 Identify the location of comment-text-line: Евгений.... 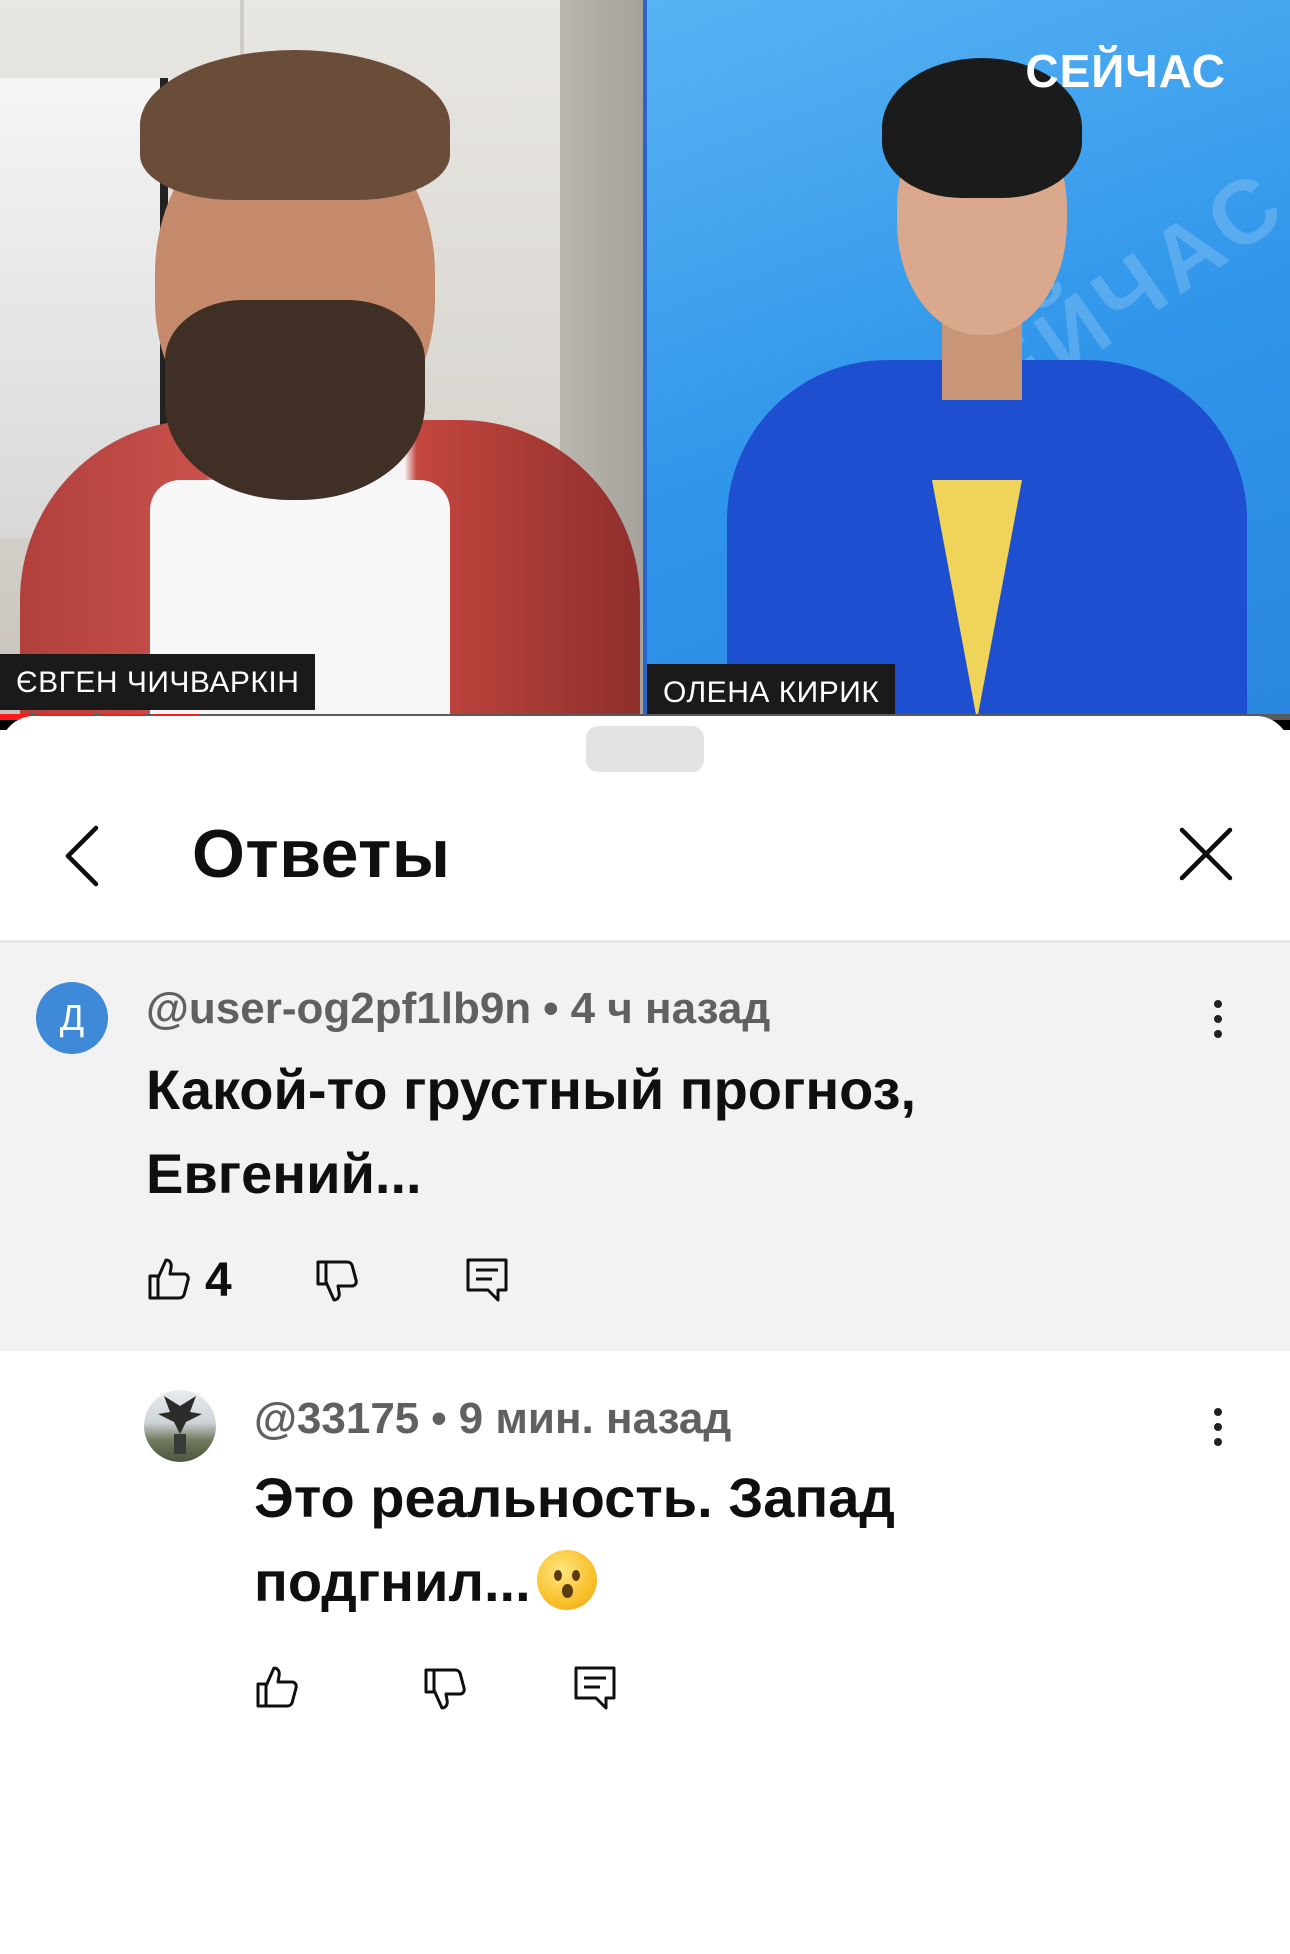
(284, 1173).